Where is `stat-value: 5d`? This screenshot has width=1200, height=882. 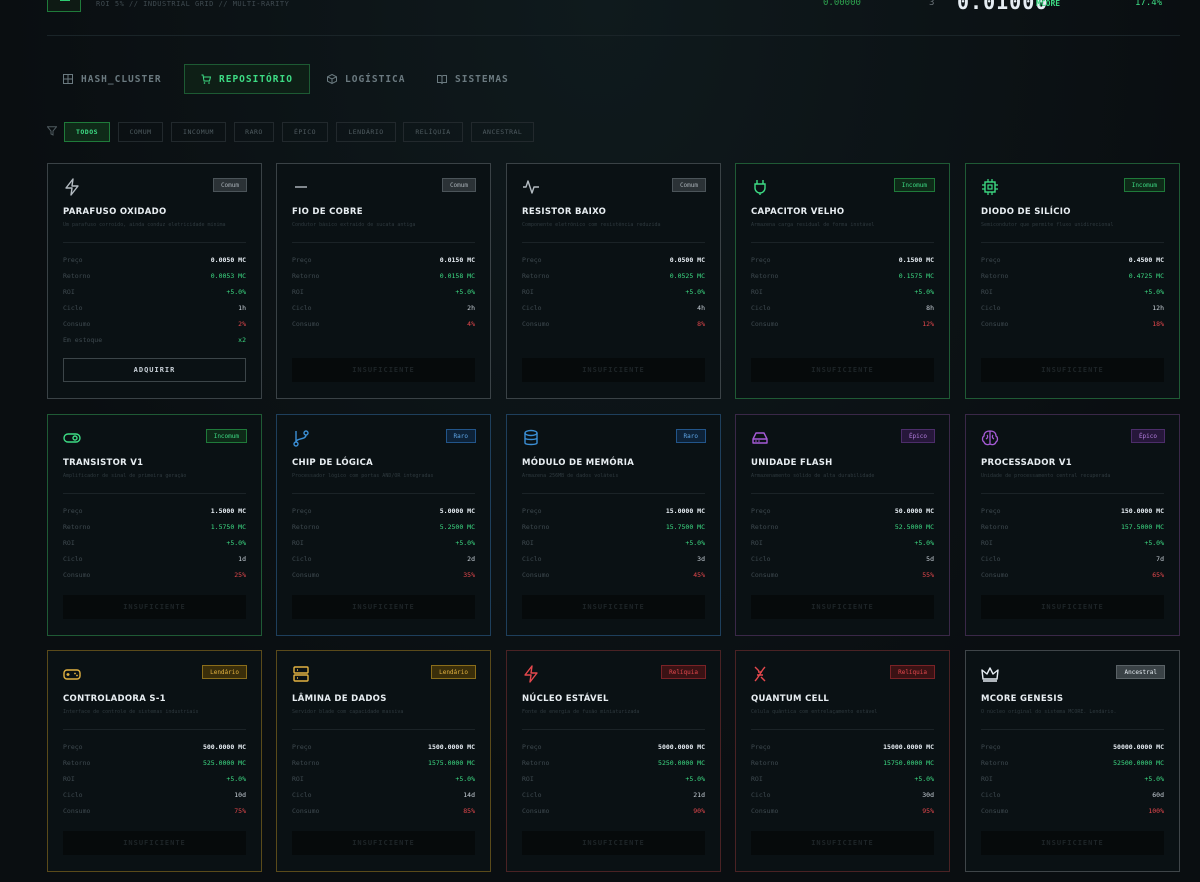 stat-value: 5d is located at coordinates (930, 559).